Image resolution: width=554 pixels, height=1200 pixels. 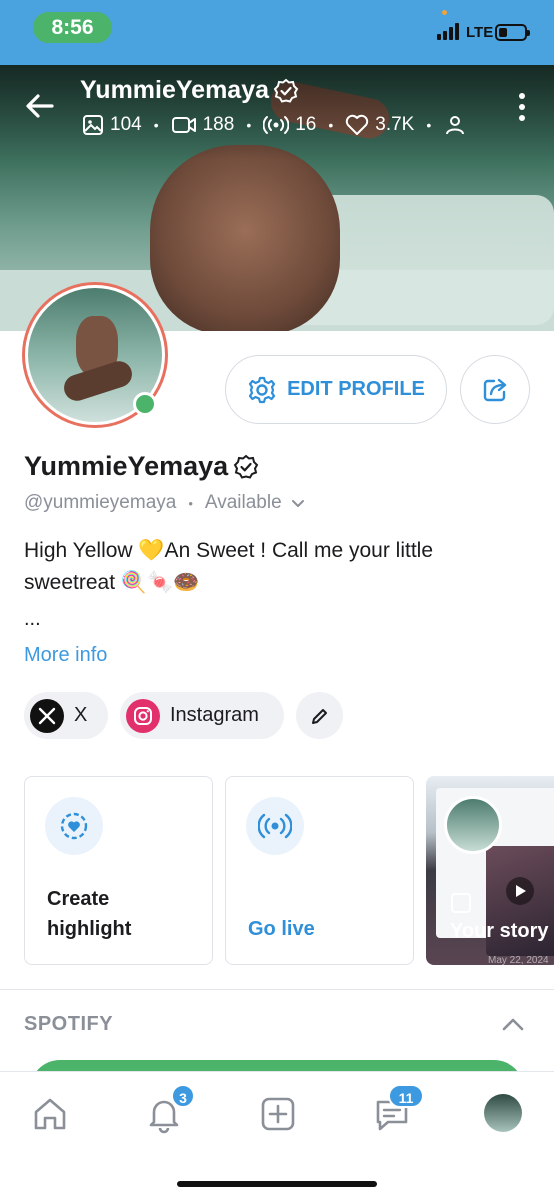 I want to click on edit-socials-button, so click(x=319, y=715).